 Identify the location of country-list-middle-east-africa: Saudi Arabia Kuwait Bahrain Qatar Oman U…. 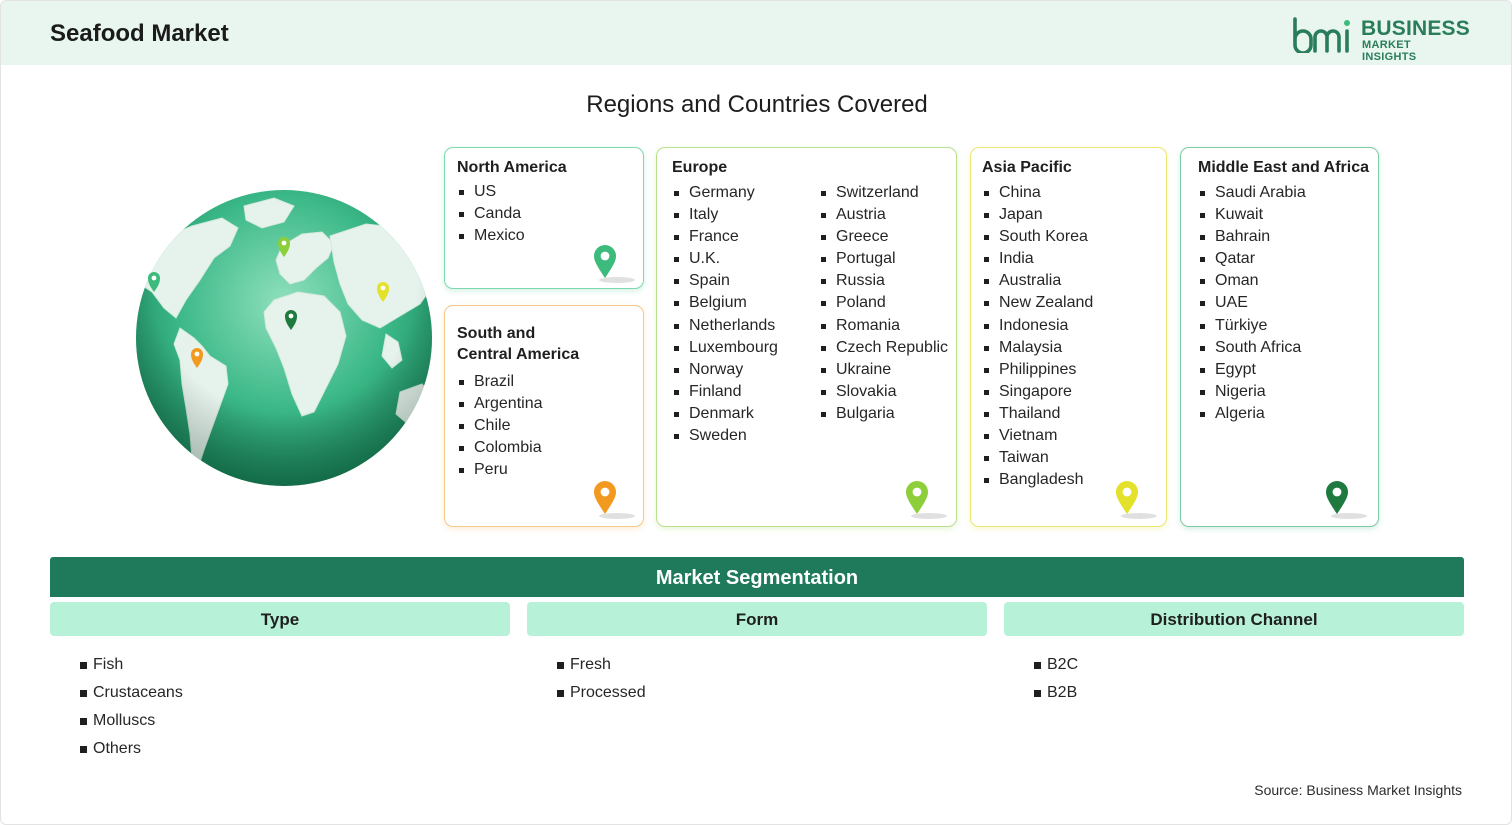
(1252, 303).